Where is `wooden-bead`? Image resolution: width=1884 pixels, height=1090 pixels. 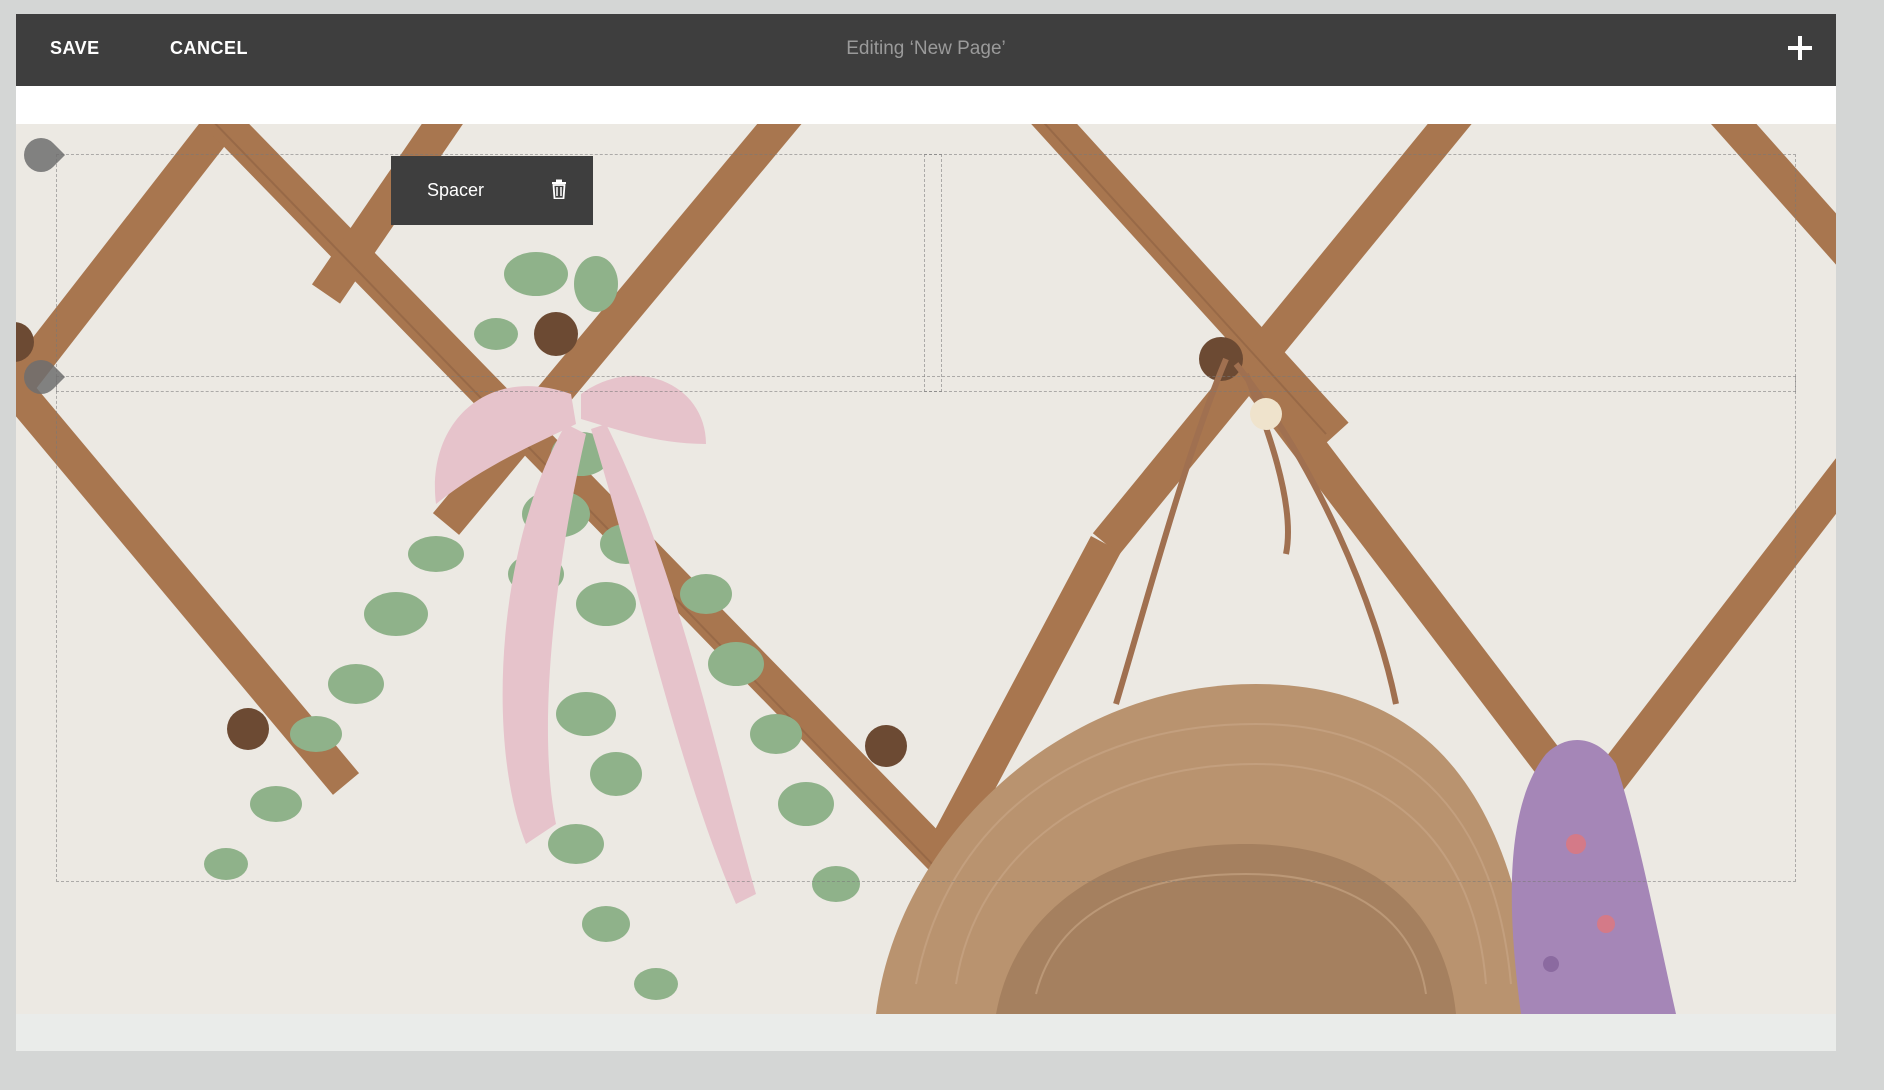
wooden-bead is located at coordinates (1266, 414).